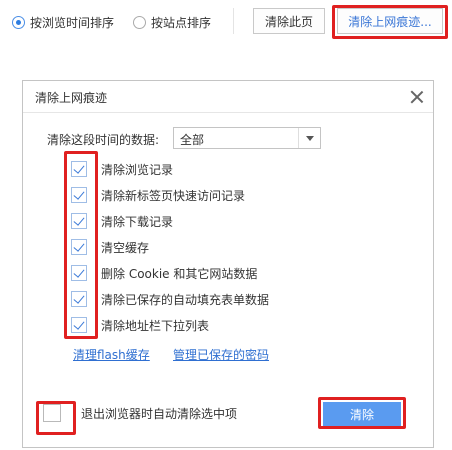  I want to click on dropdown-button, so click(309, 138).